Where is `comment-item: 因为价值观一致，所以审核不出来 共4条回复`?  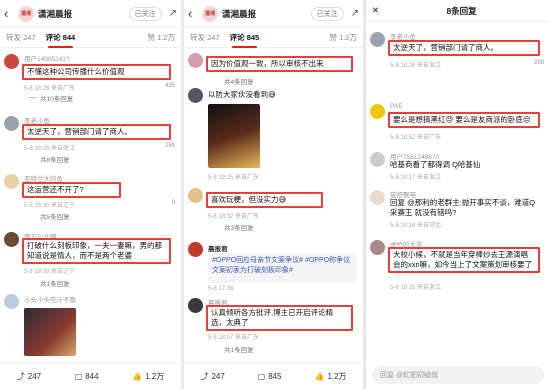
comment-item: 因为价值观一致，所以审核不出来 共4条回复 is located at coordinates (273, 68).